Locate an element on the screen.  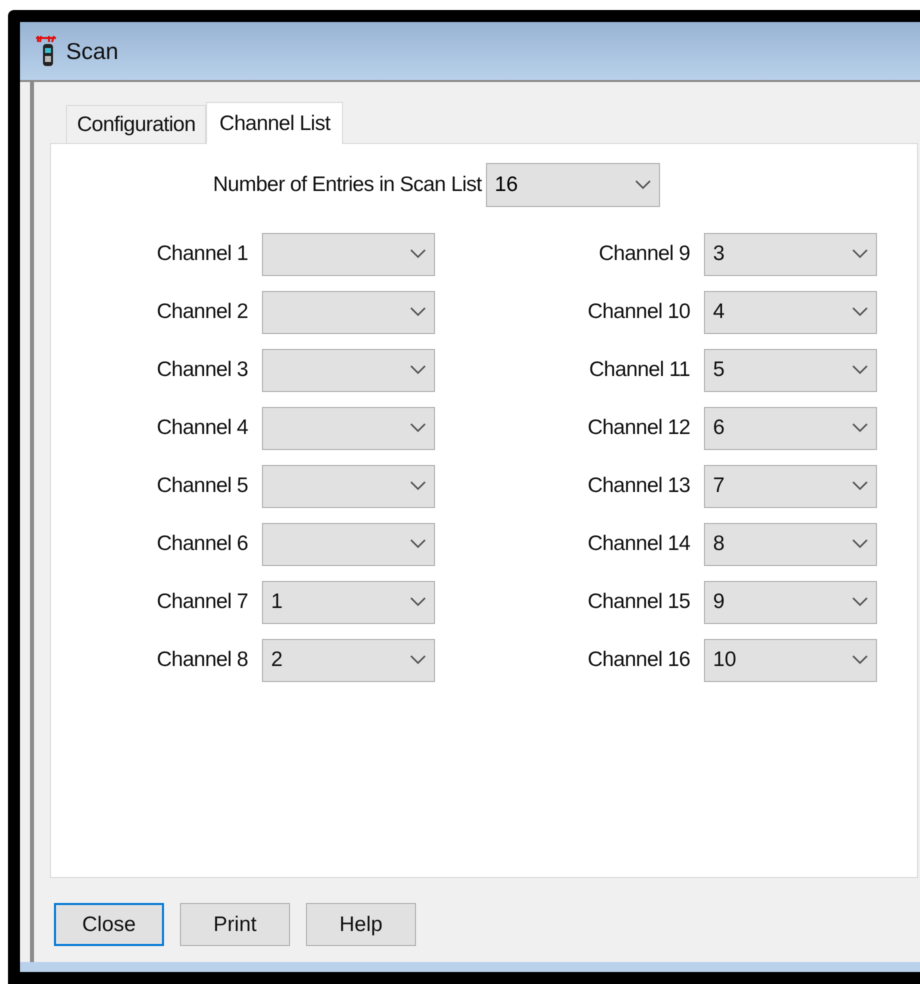
channel-label: Channel 15 is located at coordinates (639, 602).